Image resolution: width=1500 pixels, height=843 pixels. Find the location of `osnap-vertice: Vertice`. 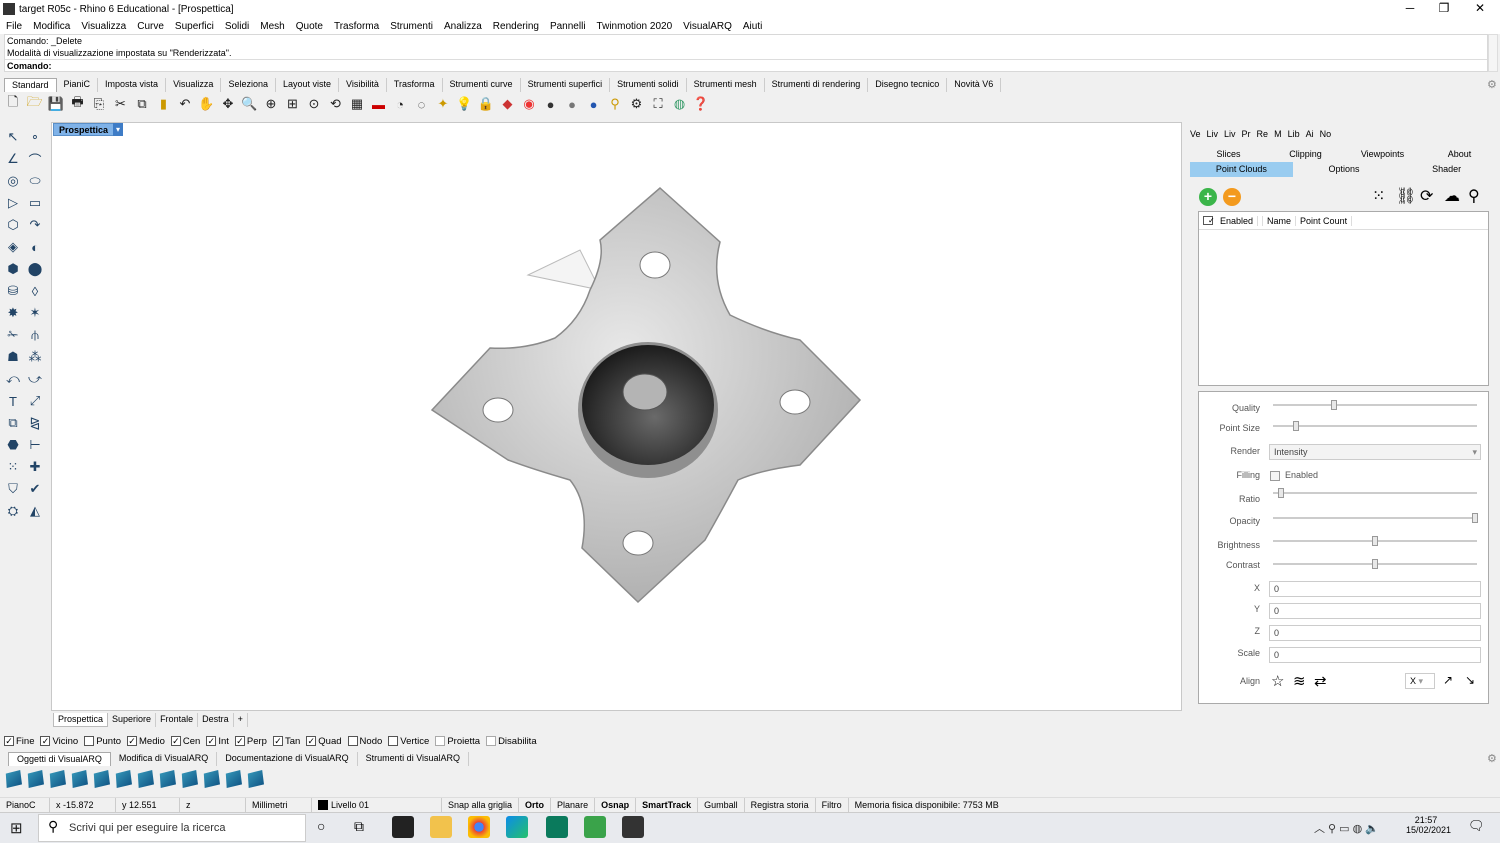

osnap-vertice: Vertice is located at coordinates (408, 741).